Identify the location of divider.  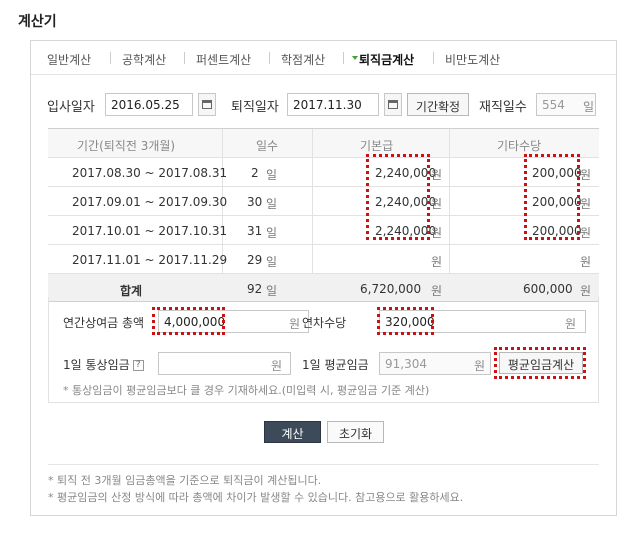
(323, 464).